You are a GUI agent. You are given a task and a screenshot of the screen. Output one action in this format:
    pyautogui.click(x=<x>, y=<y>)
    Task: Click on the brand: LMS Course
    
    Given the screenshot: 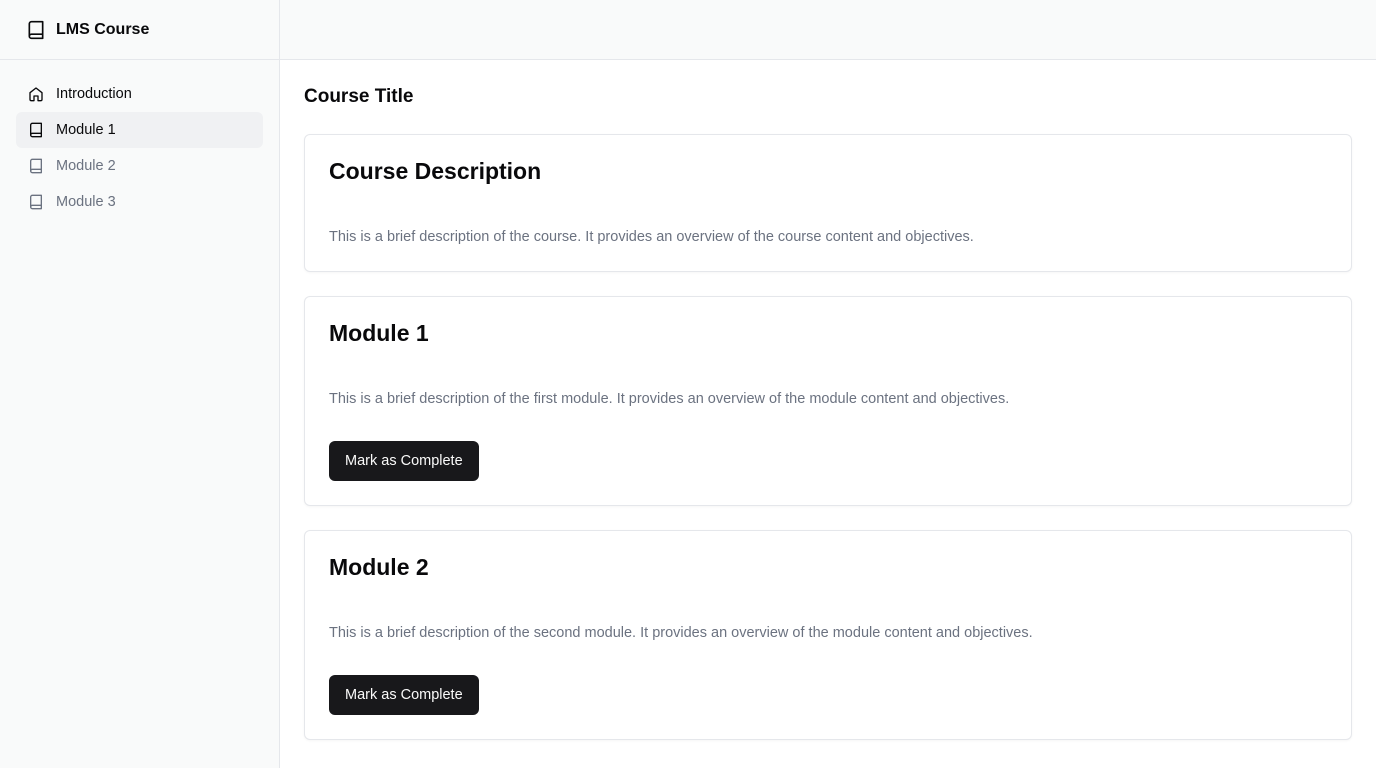 What is the action you would take?
    pyautogui.click(x=139, y=30)
    